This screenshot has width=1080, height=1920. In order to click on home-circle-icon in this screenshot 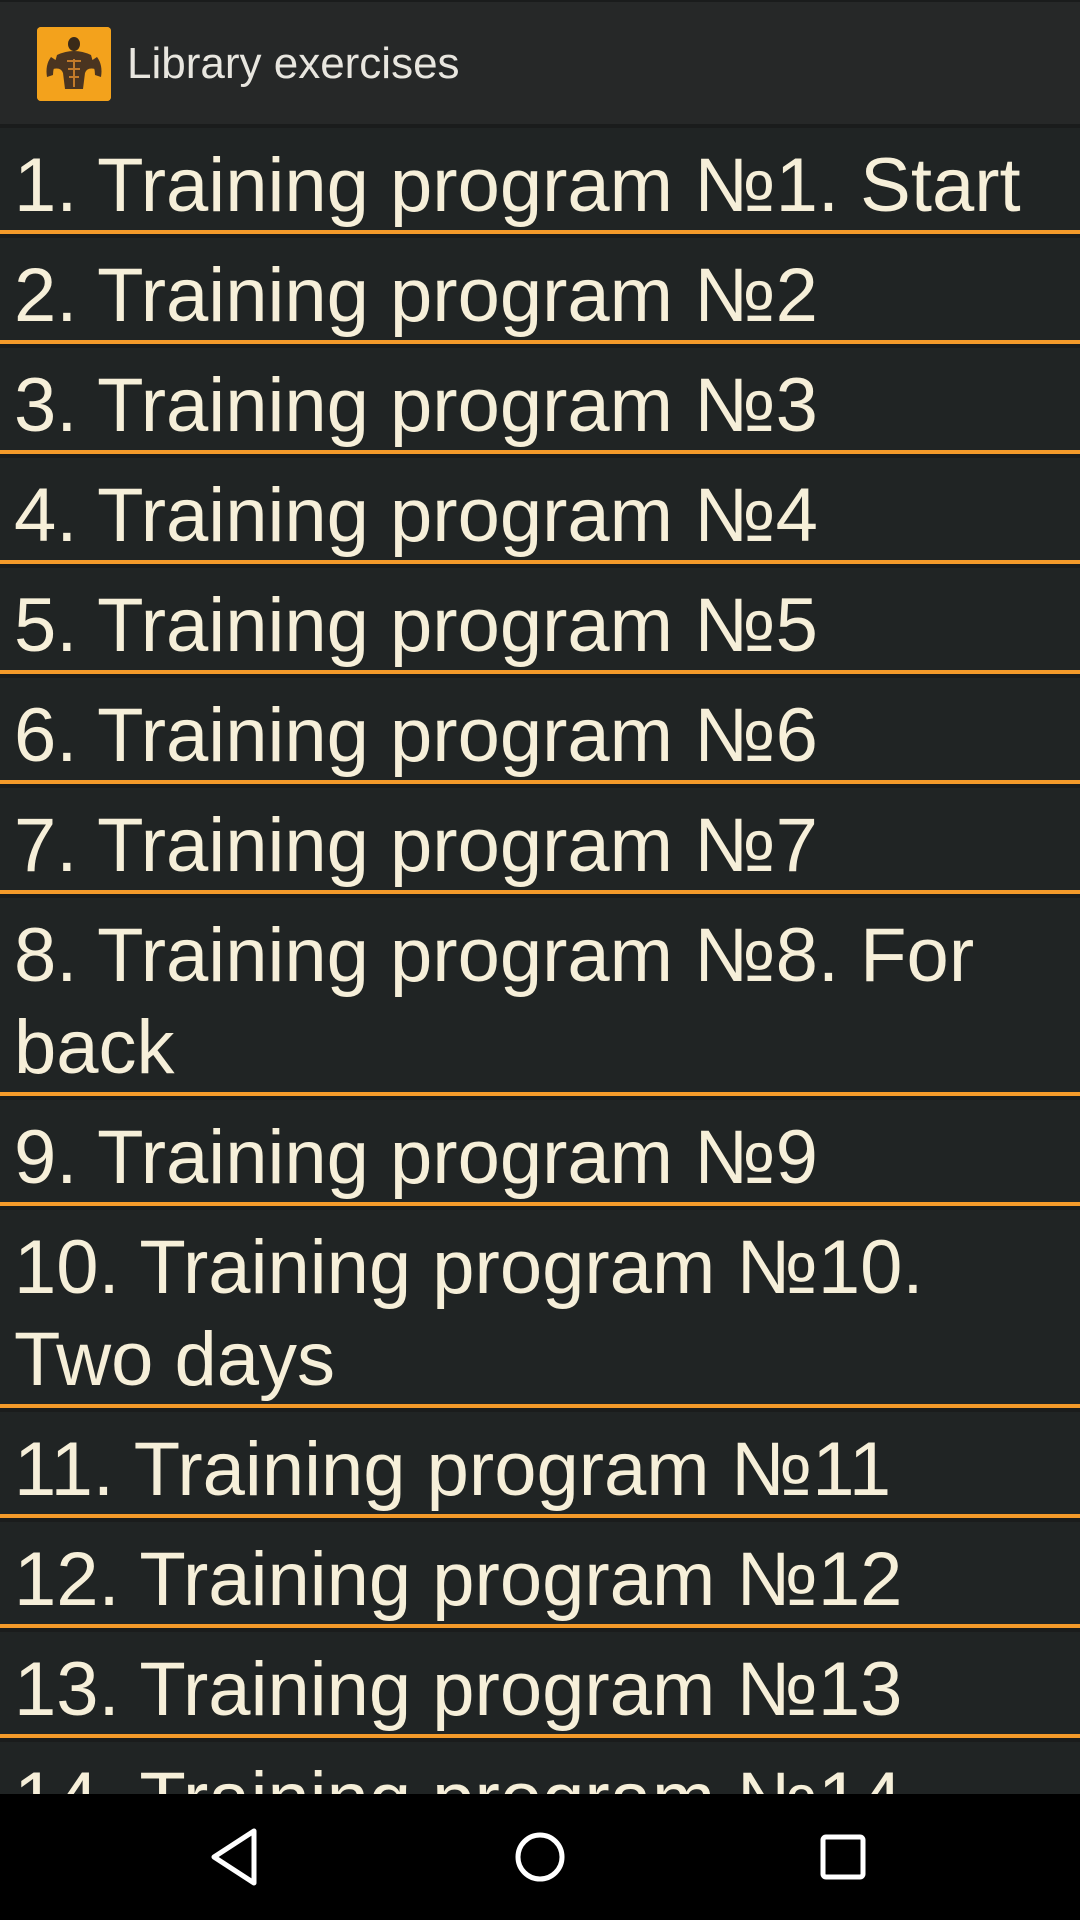, I will do `click(540, 1857)`.